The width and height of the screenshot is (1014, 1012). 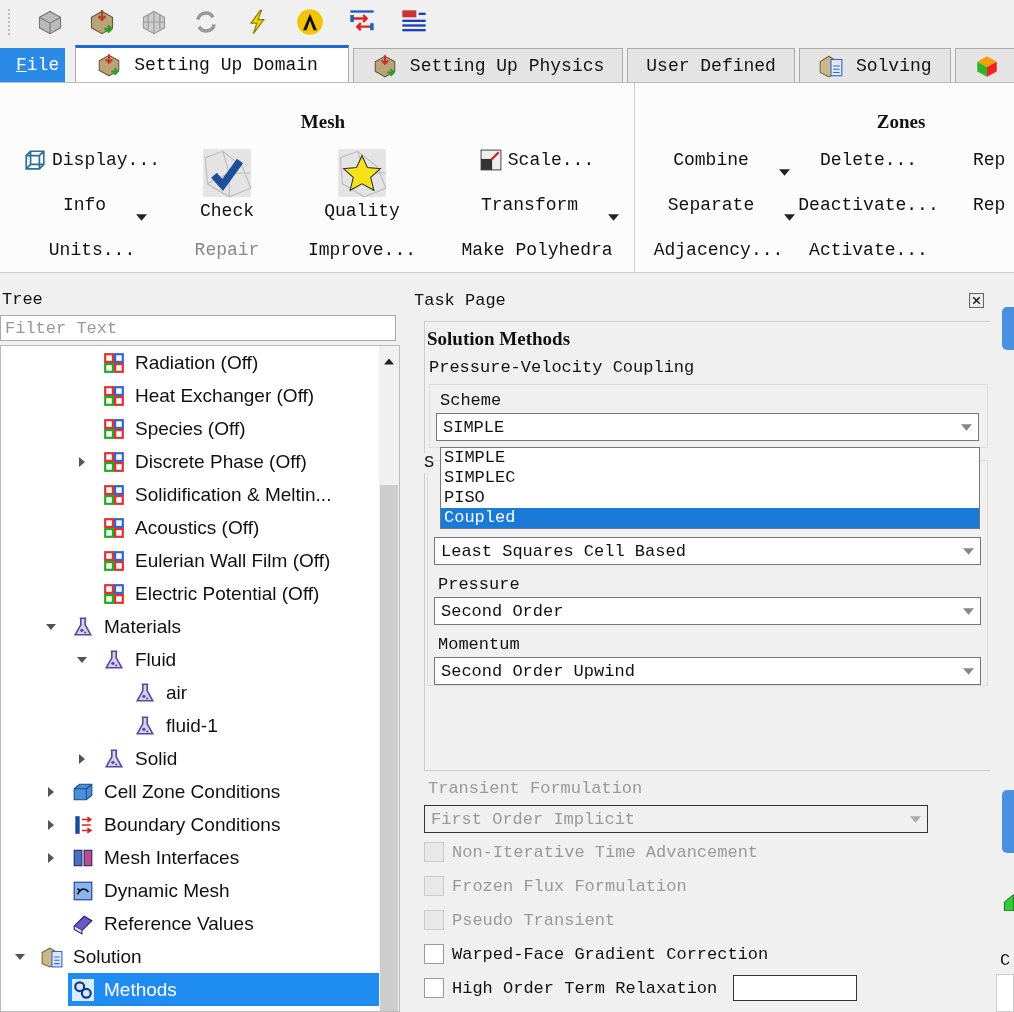 I want to click on tree-item: Solid, so click(x=239, y=758).